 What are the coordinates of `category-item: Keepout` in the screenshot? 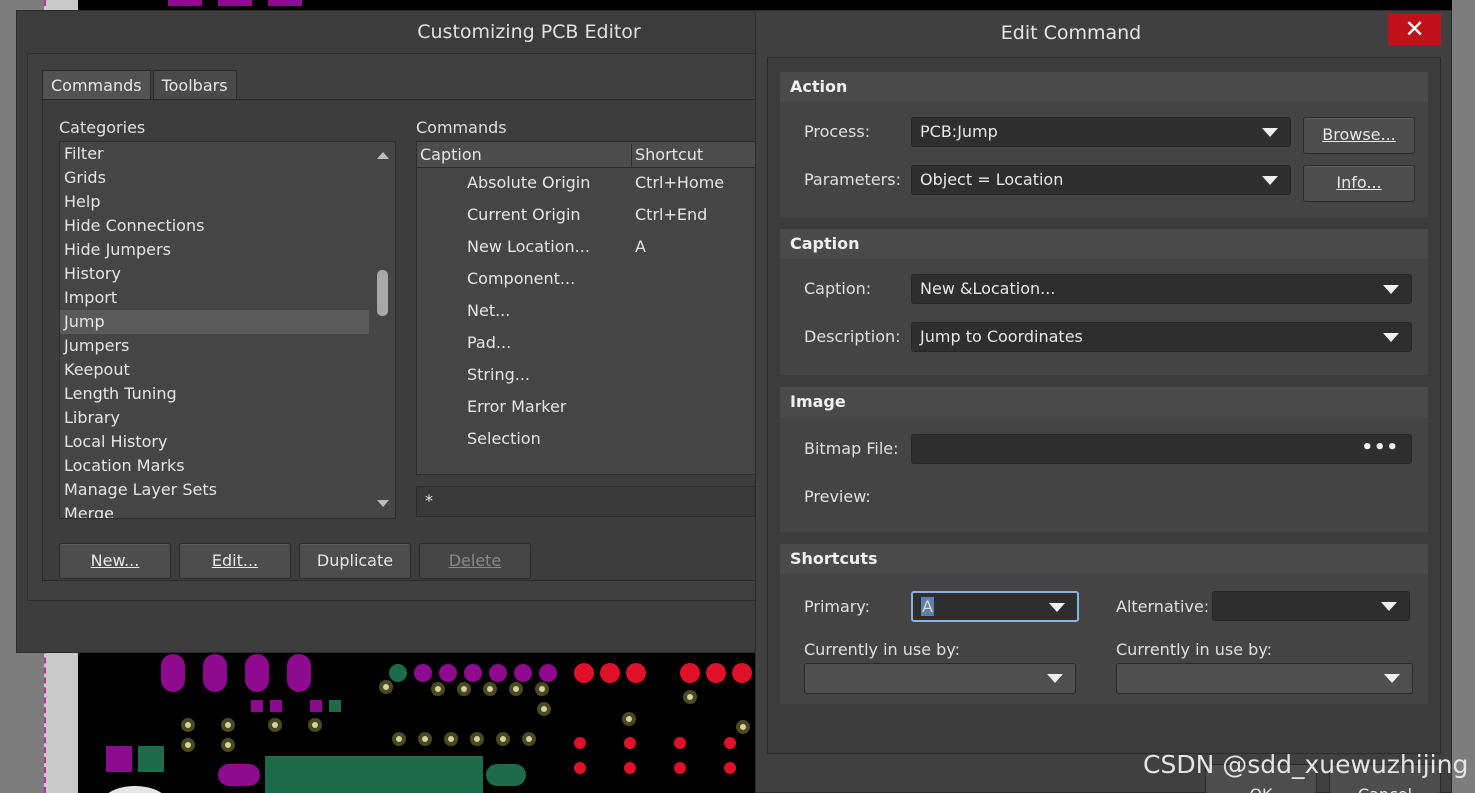 It's located at (214, 370).